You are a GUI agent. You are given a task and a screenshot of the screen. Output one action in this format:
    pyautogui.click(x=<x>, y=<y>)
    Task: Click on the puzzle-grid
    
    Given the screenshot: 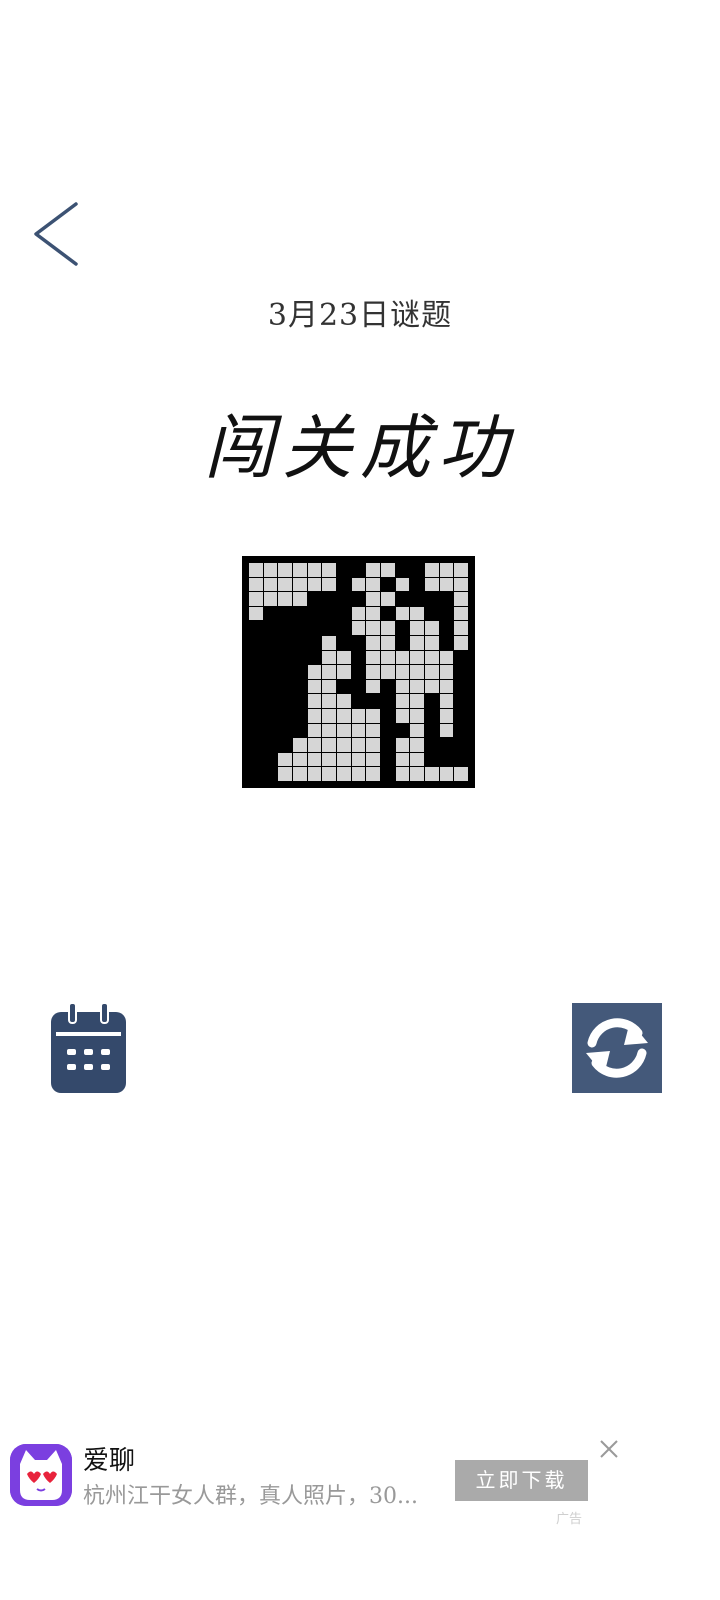 What is the action you would take?
    pyautogui.click(x=358, y=672)
    